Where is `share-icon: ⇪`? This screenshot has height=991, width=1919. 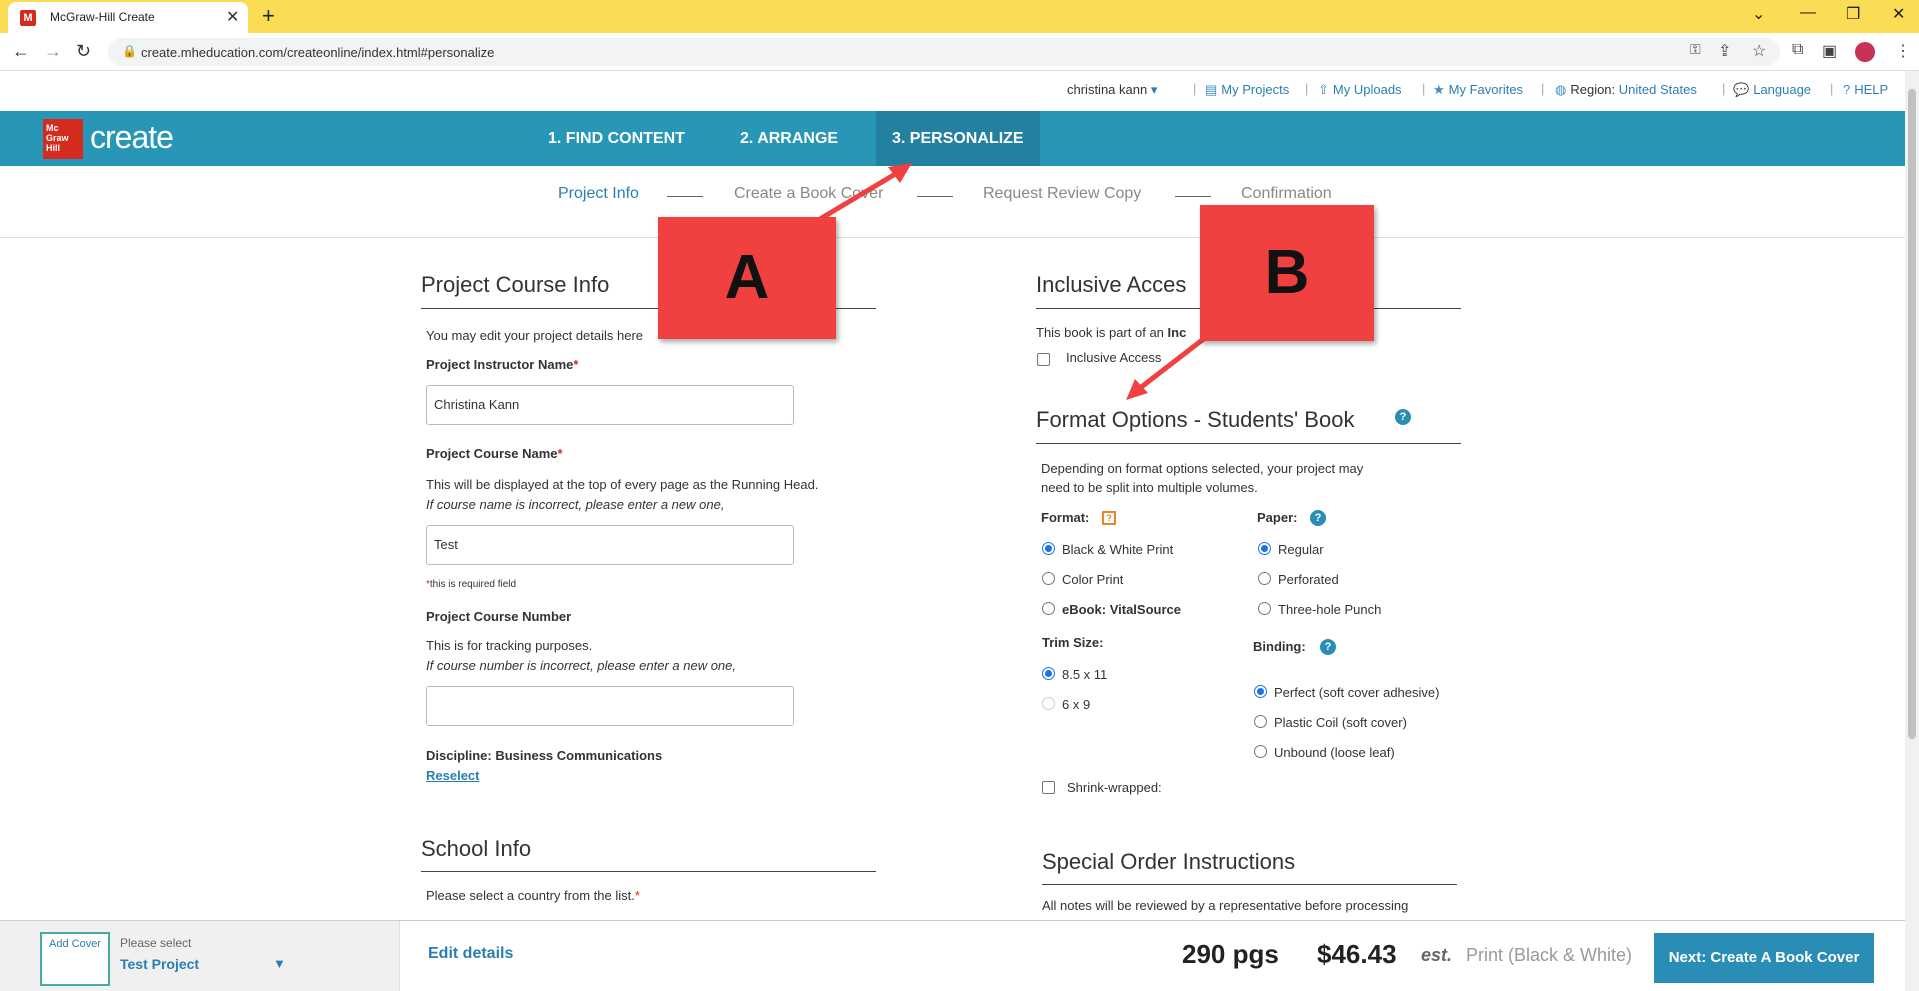 share-icon: ⇪ is located at coordinates (1724, 51).